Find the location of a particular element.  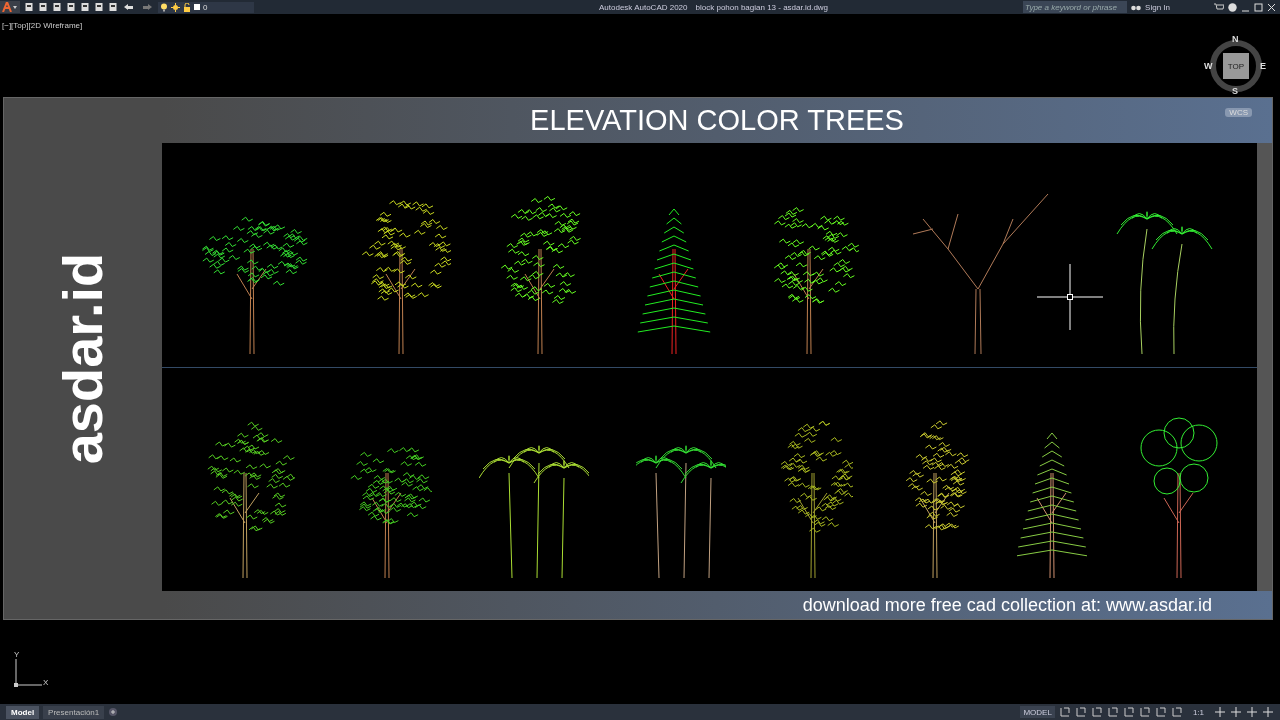

ucs-axes-icon is located at coordinates (28, 673).